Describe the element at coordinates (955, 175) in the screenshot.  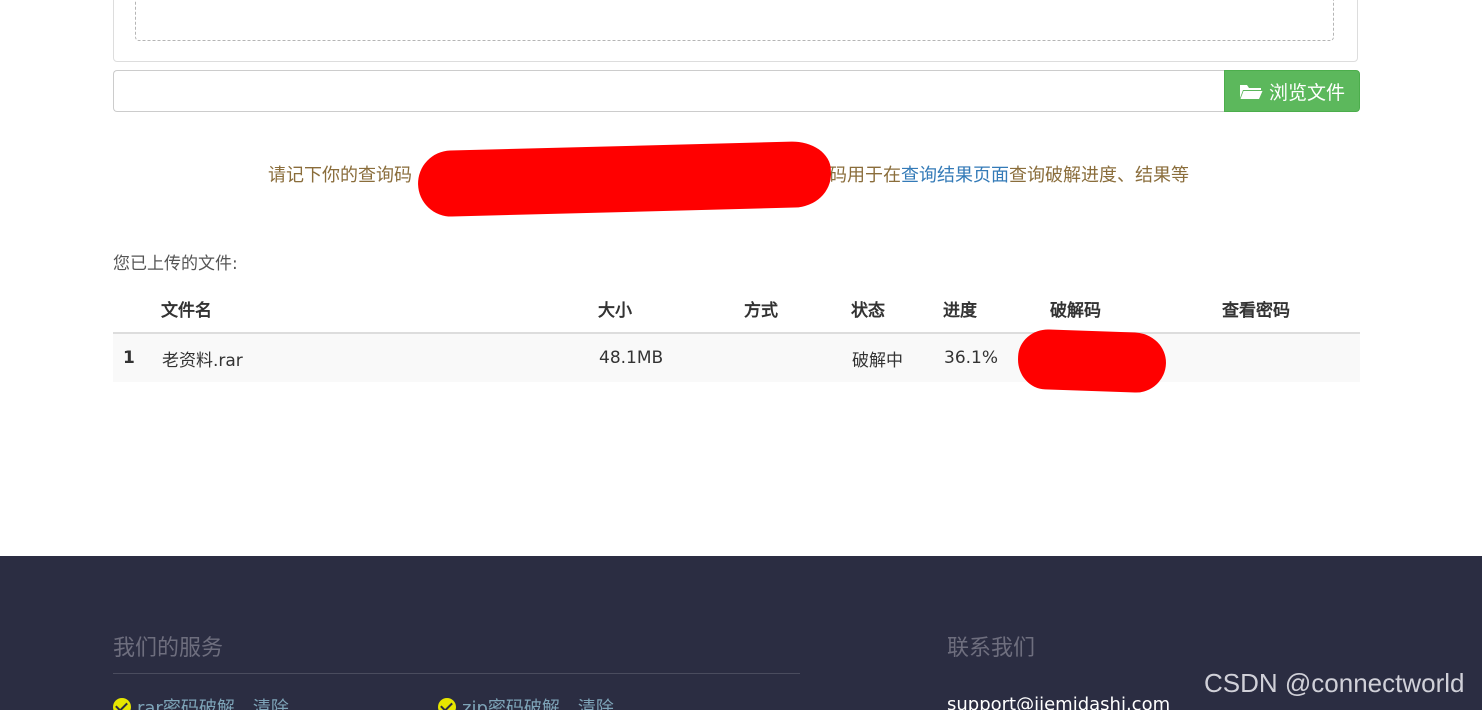
I see `query-results-link: 查询结果页面` at that location.